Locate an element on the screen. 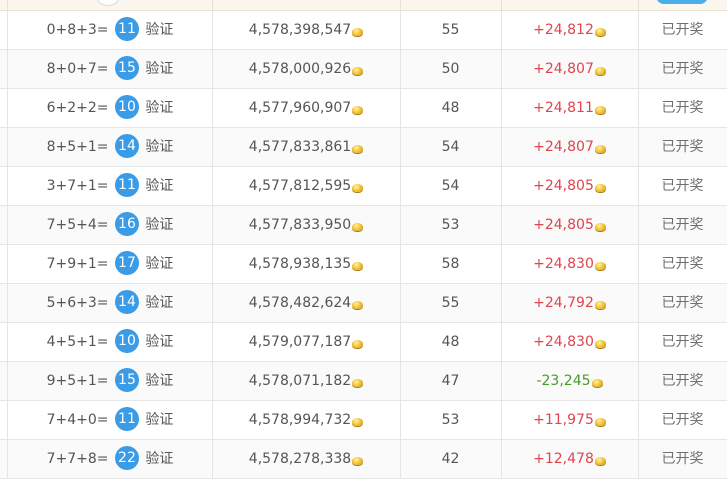 The image size is (727, 479). profit-amount: +24,811 is located at coordinates (563, 108).